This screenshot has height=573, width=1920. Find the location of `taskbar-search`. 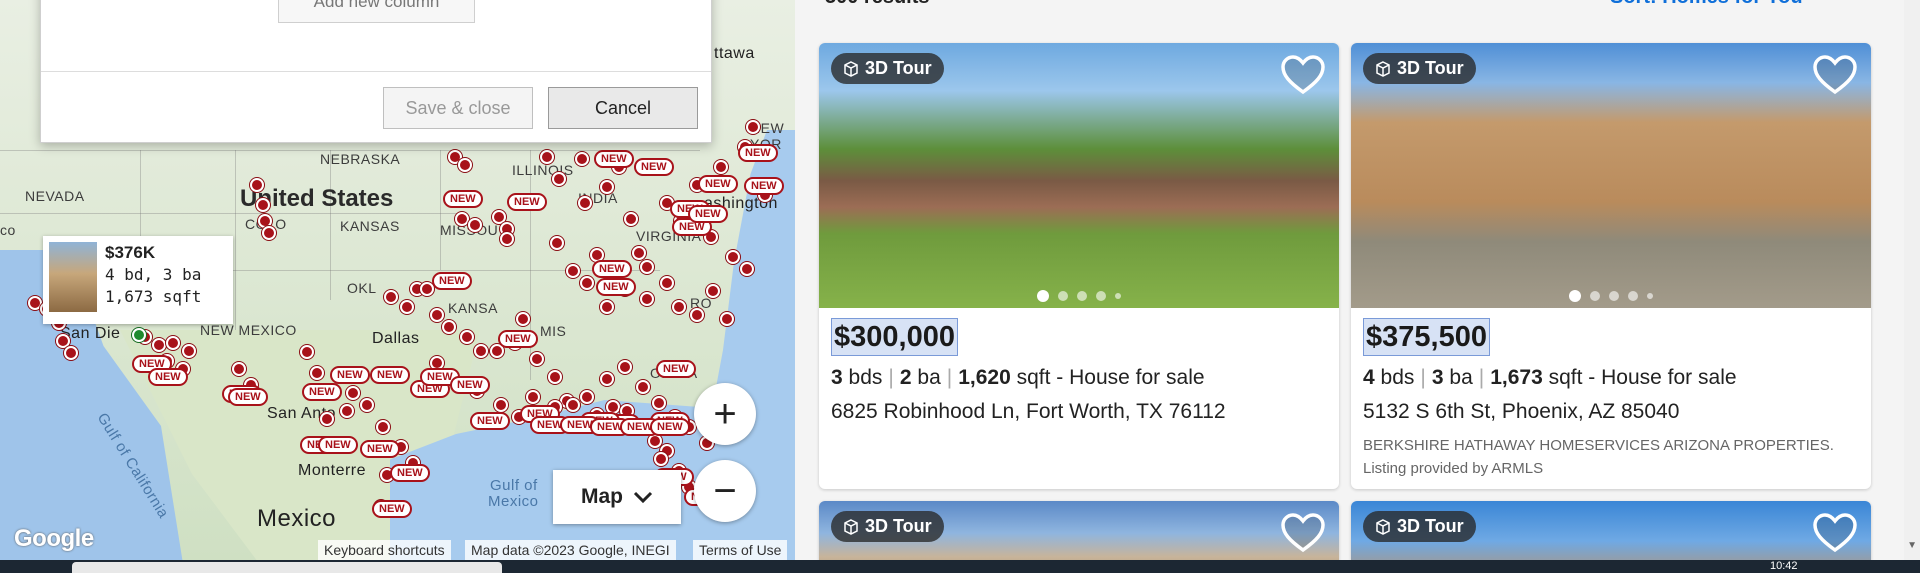

taskbar-search is located at coordinates (287, 567).